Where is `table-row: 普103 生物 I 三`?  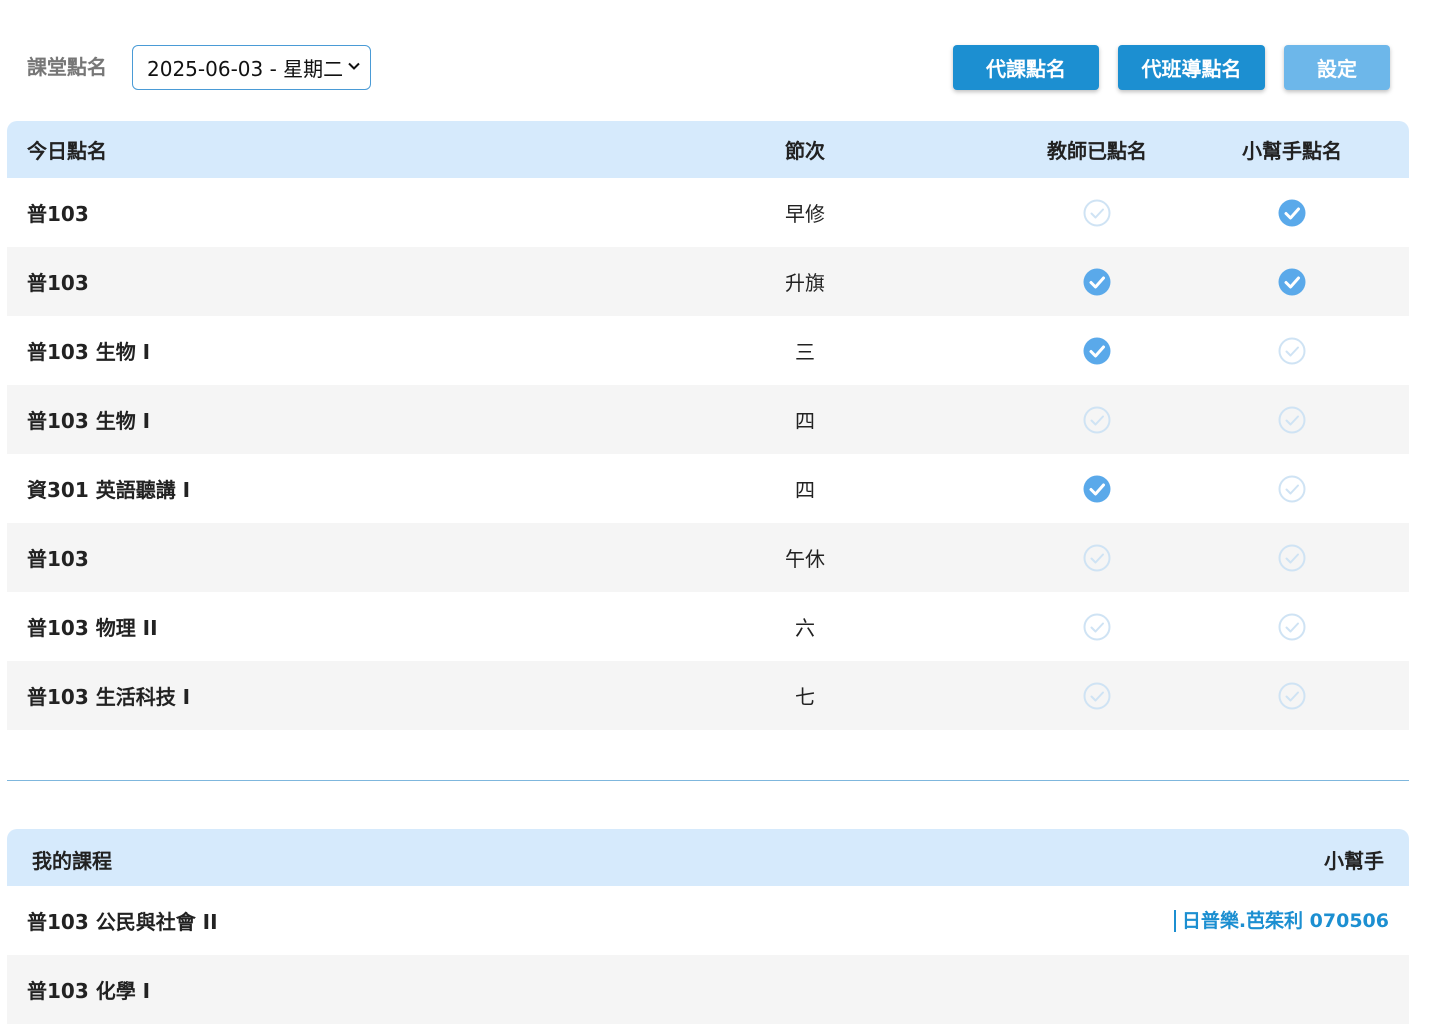 table-row: 普103 生物 I 三 is located at coordinates (708, 350).